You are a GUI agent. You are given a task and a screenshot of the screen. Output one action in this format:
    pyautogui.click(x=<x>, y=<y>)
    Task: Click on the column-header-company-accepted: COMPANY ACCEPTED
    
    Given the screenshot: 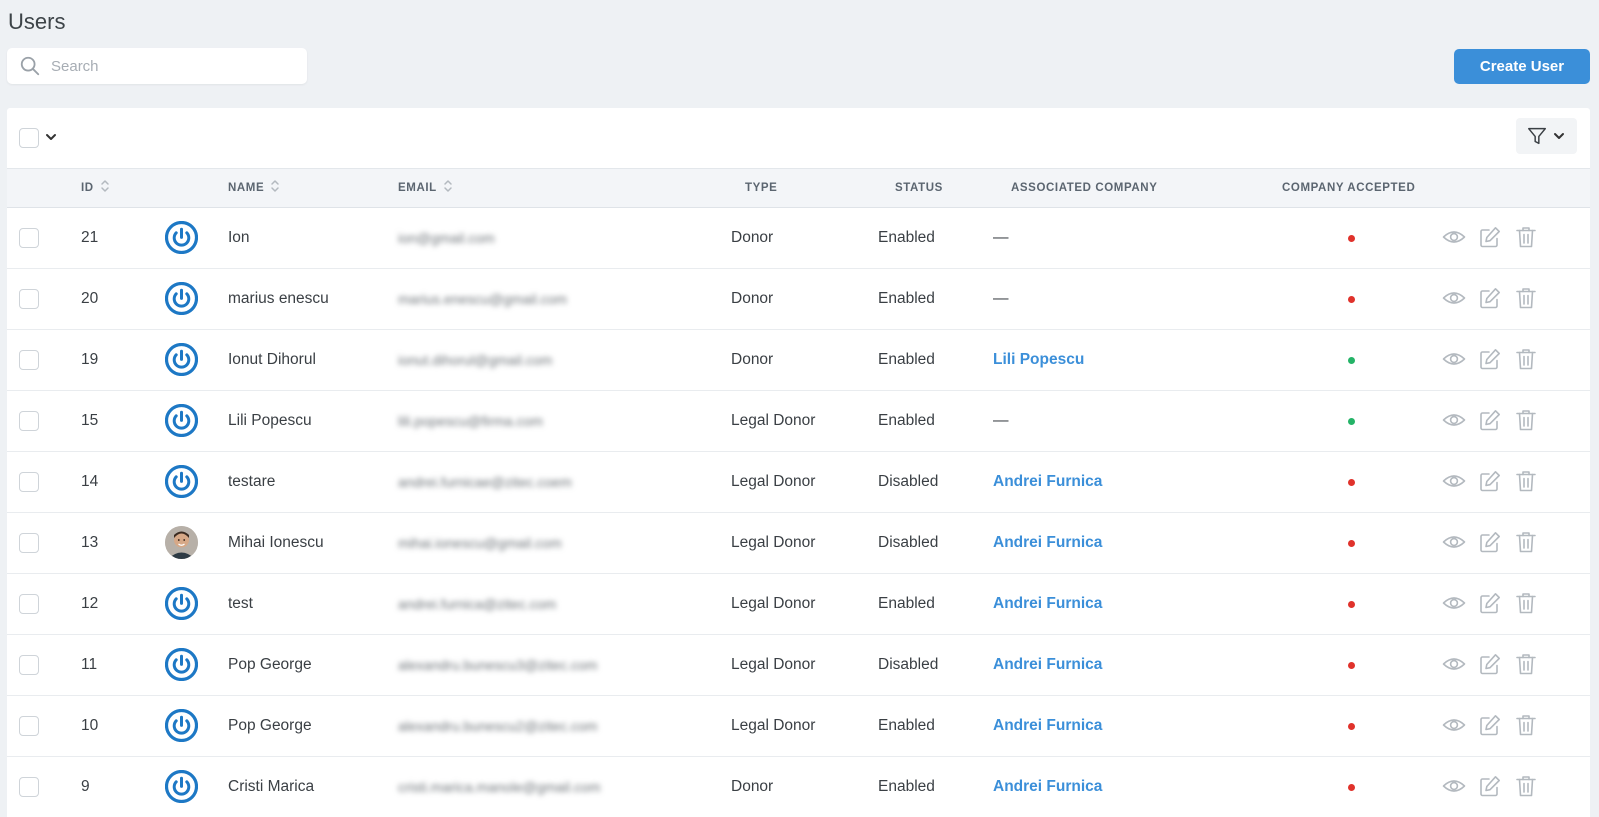 What is the action you would take?
    pyautogui.click(x=1349, y=188)
    